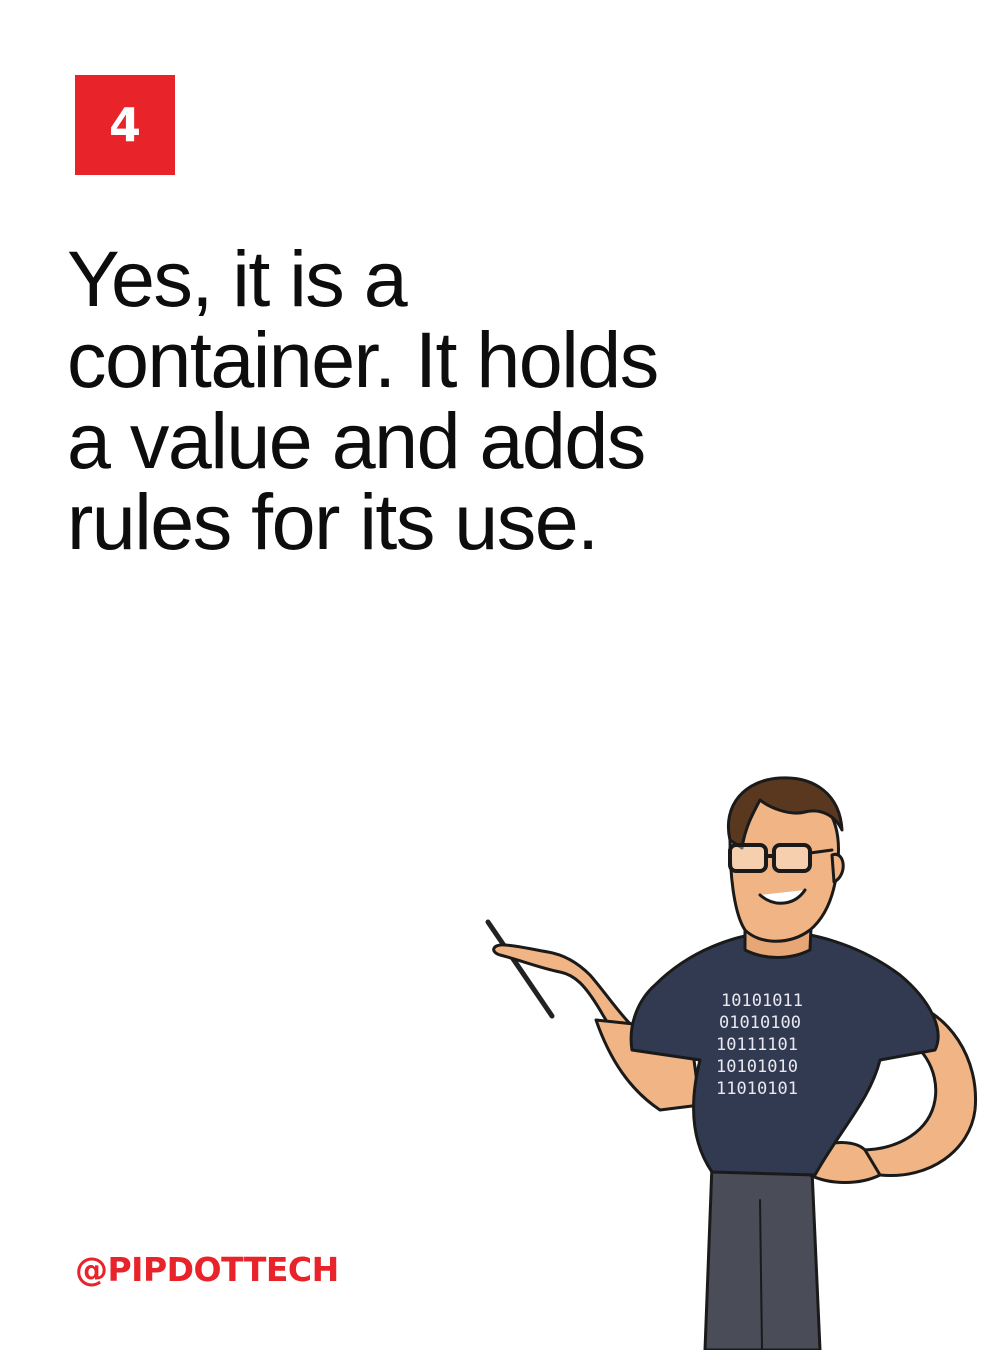 Image resolution: width=1000 pixels, height=1350 pixels. I want to click on headline-line-4: rules for its use., so click(333, 521).